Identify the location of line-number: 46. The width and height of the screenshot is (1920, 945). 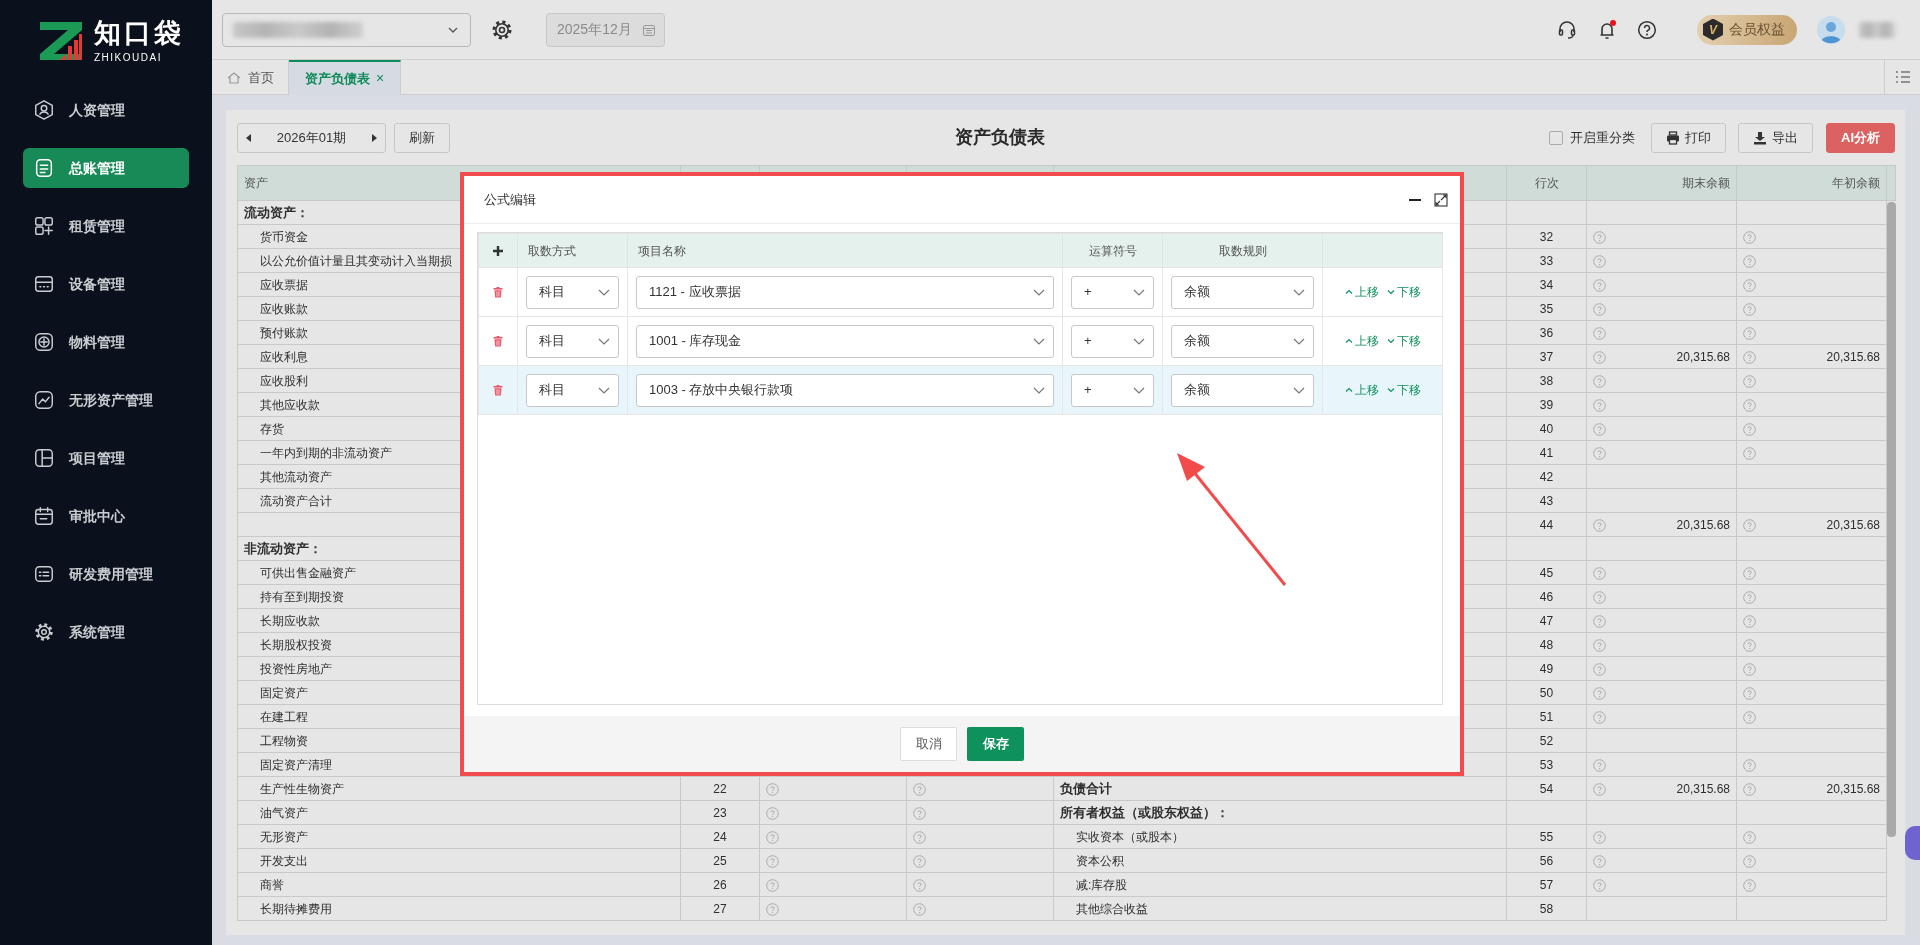
(1546, 596).